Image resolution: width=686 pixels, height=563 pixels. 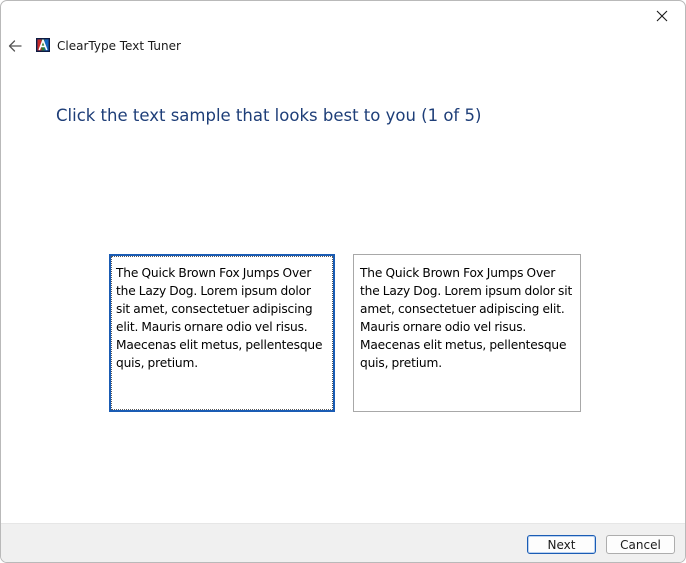 I want to click on back-button, so click(x=15, y=46).